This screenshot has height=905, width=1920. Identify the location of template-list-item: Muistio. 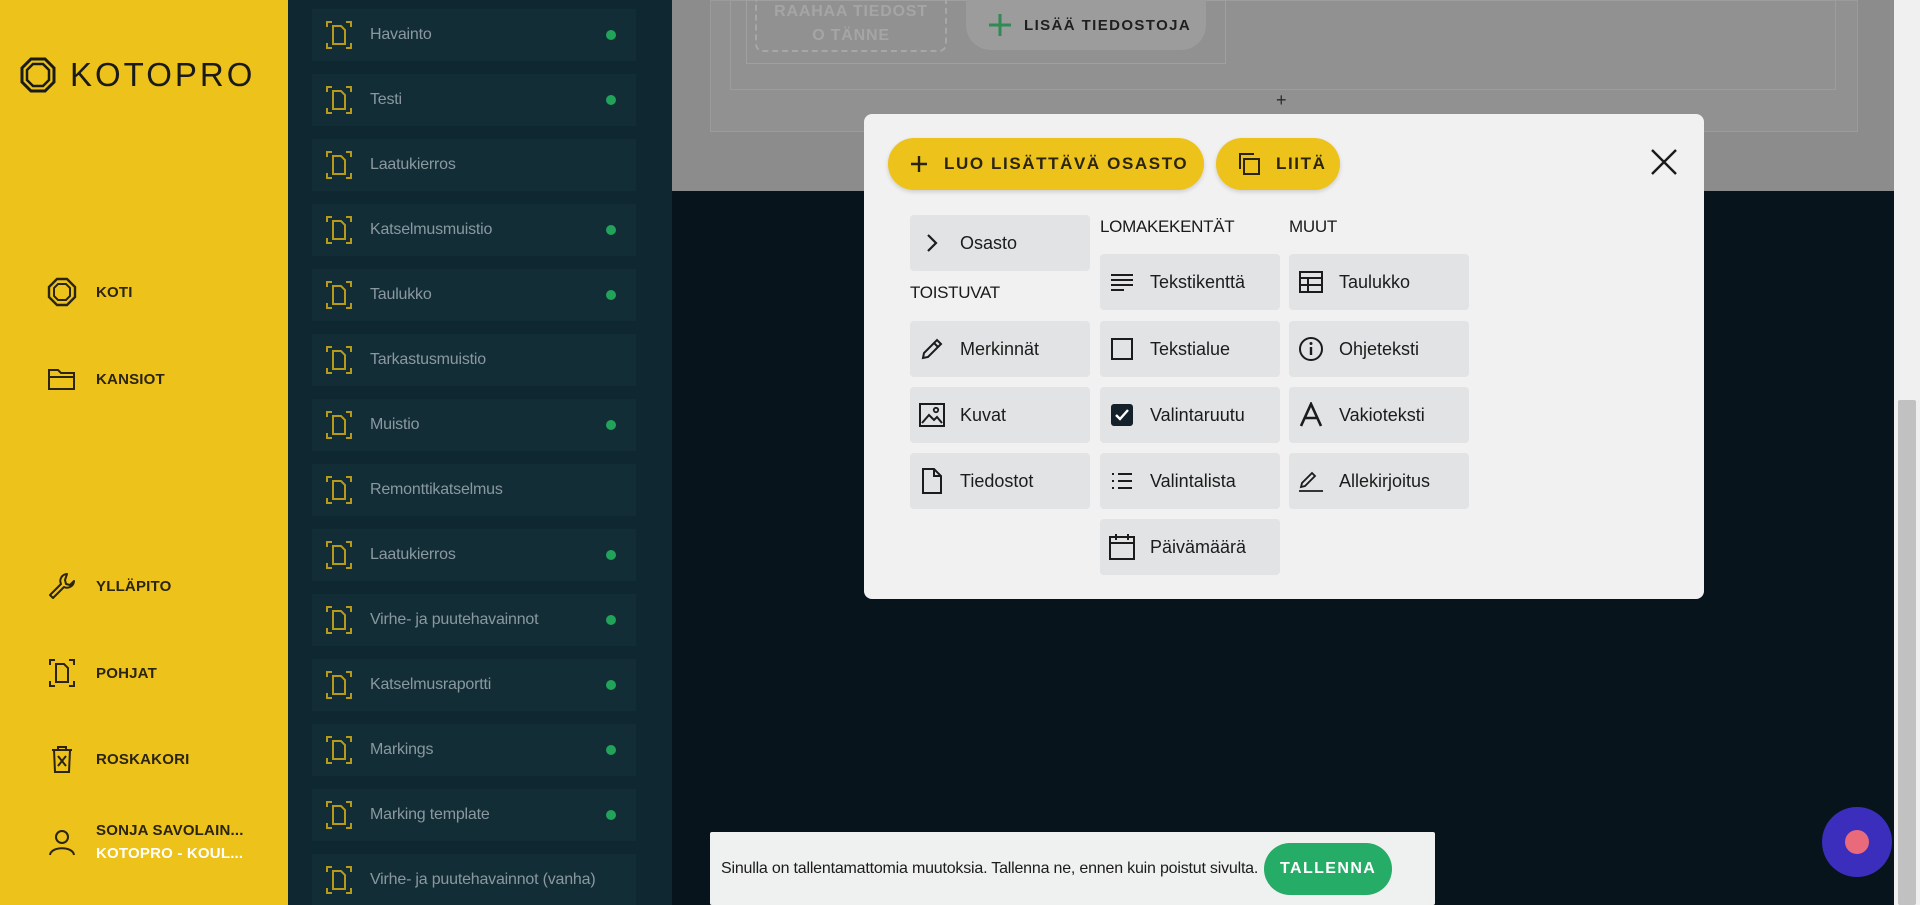
(474, 425).